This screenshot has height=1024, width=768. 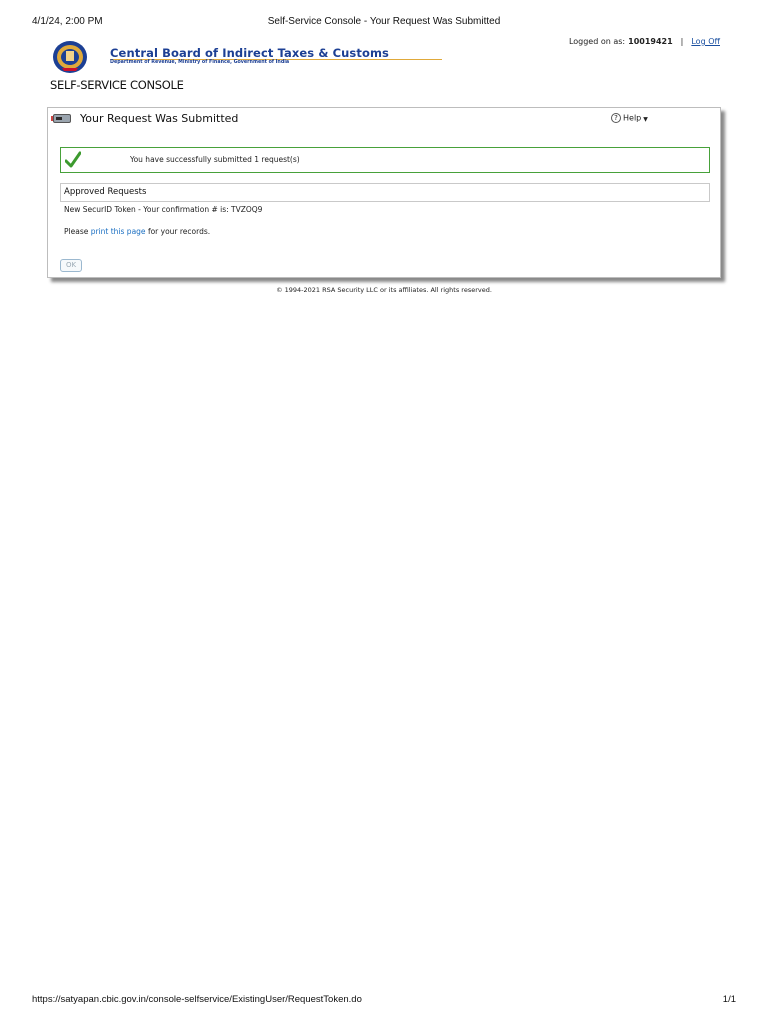 What do you see at coordinates (705, 41) in the screenshot?
I see `logoff-link: Log Off` at bounding box center [705, 41].